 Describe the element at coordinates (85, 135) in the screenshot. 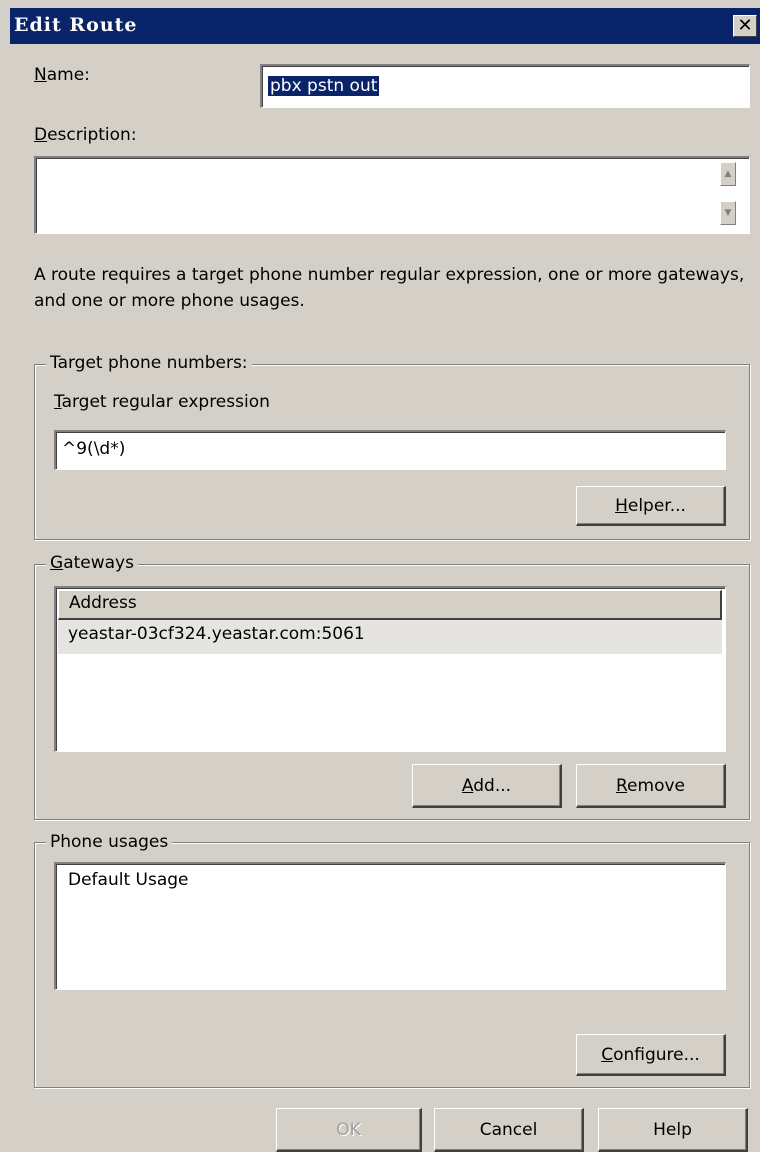

I see `description-label: Description:` at that location.